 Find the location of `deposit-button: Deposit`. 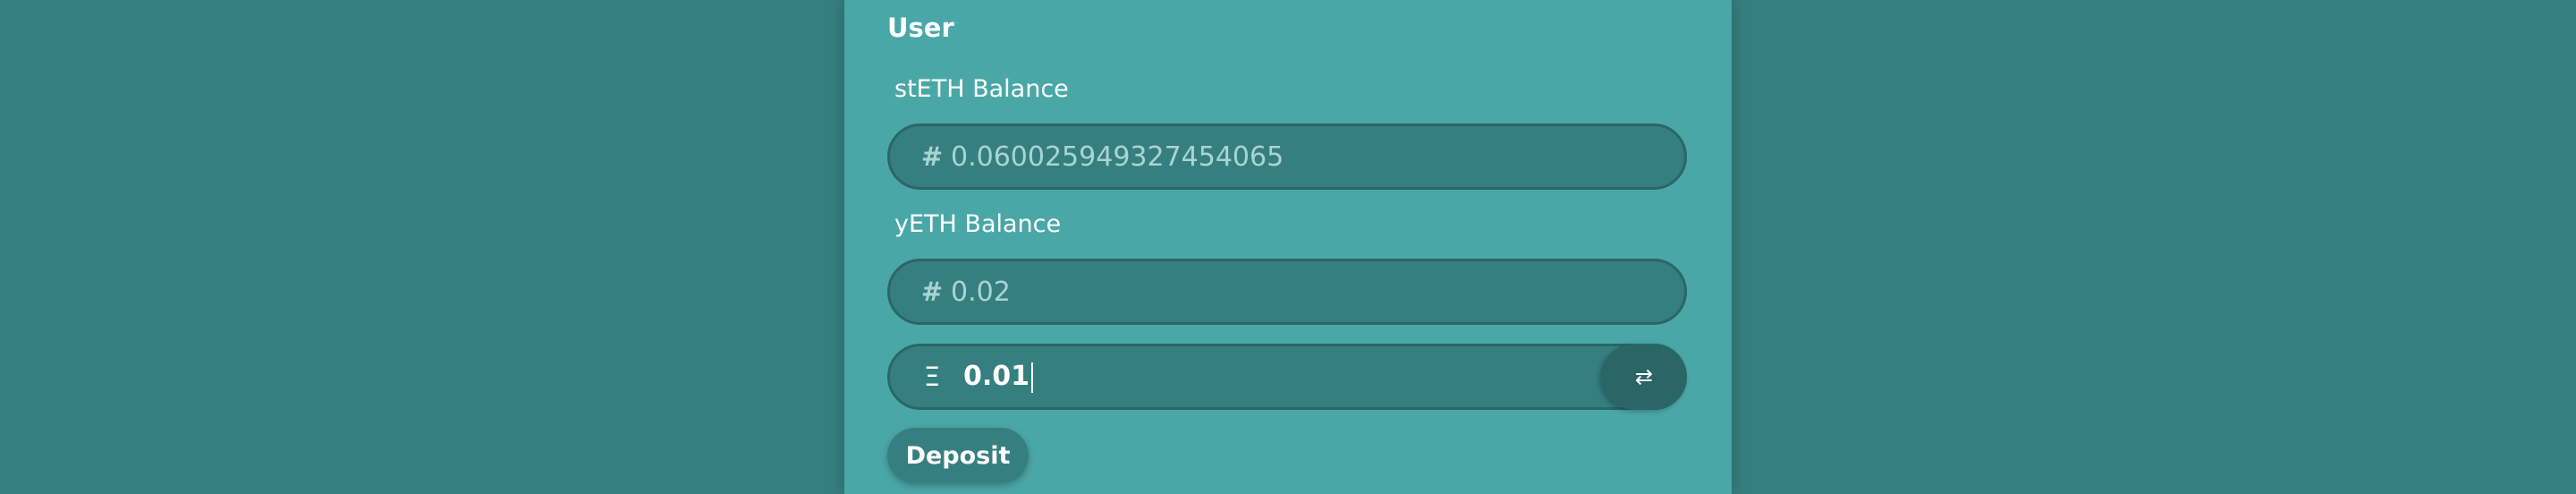

deposit-button: Deposit is located at coordinates (958, 456).